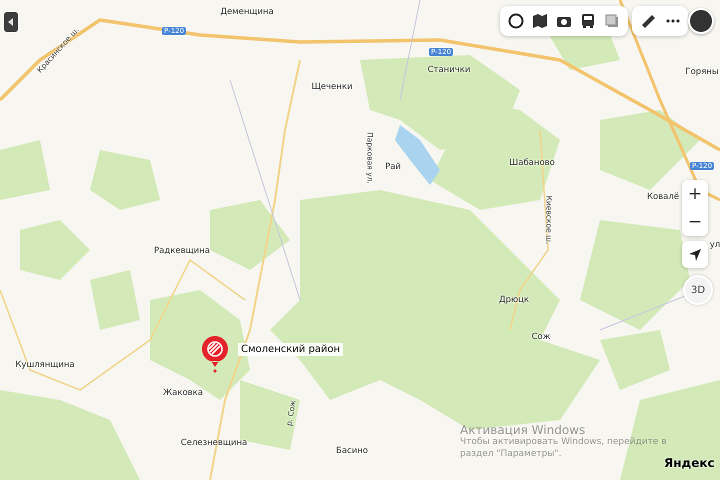 The height and width of the screenshot is (480, 720). I want to click on place-label: Радкевщина, so click(182, 251).